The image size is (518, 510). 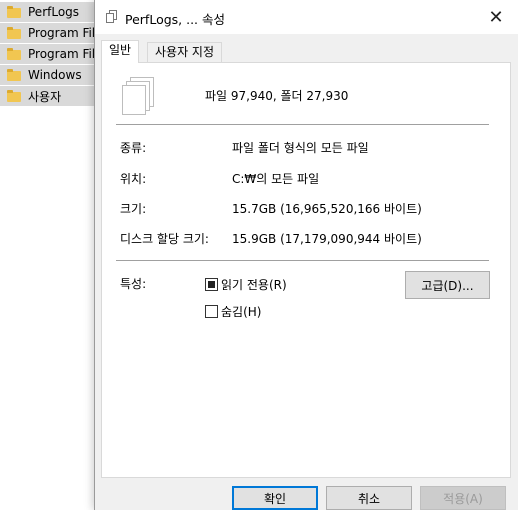 What do you see at coordinates (133, 284) in the screenshot?
I see `attributes-label: 특성:` at bounding box center [133, 284].